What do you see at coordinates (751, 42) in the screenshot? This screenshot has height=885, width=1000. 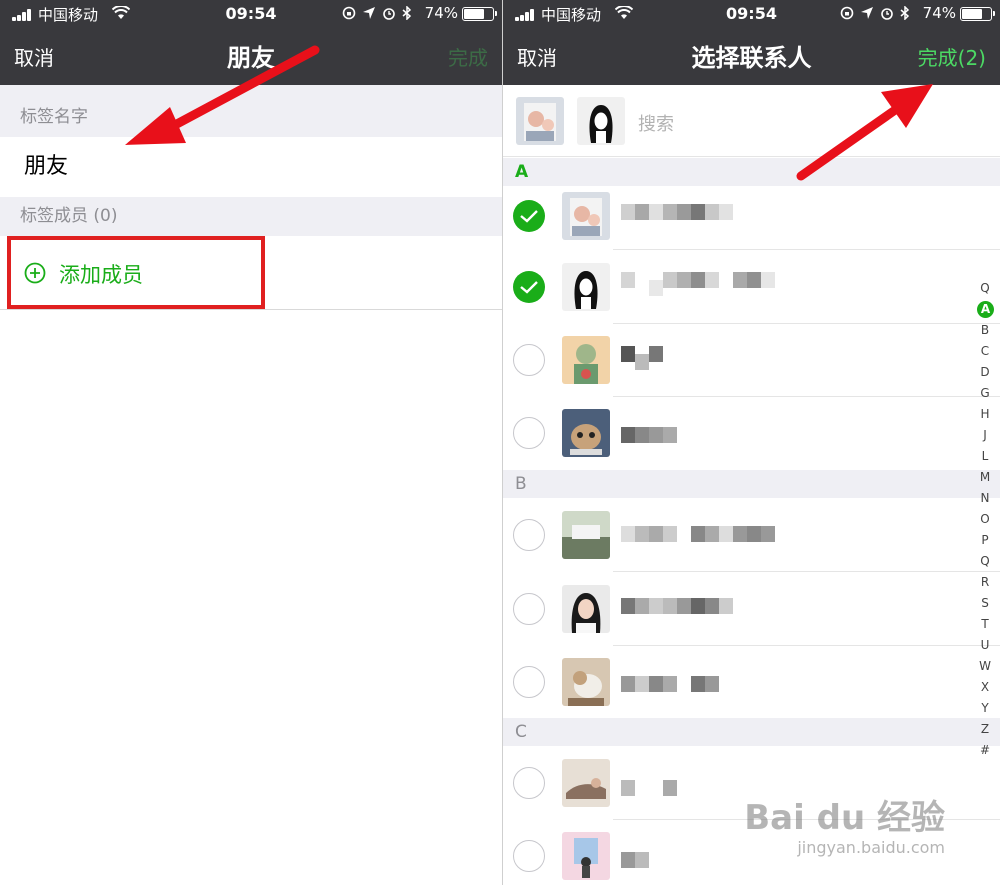 I see `header: 中国移动 09:54 74% 取消 选择联系人 完成(2)` at bounding box center [751, 42].